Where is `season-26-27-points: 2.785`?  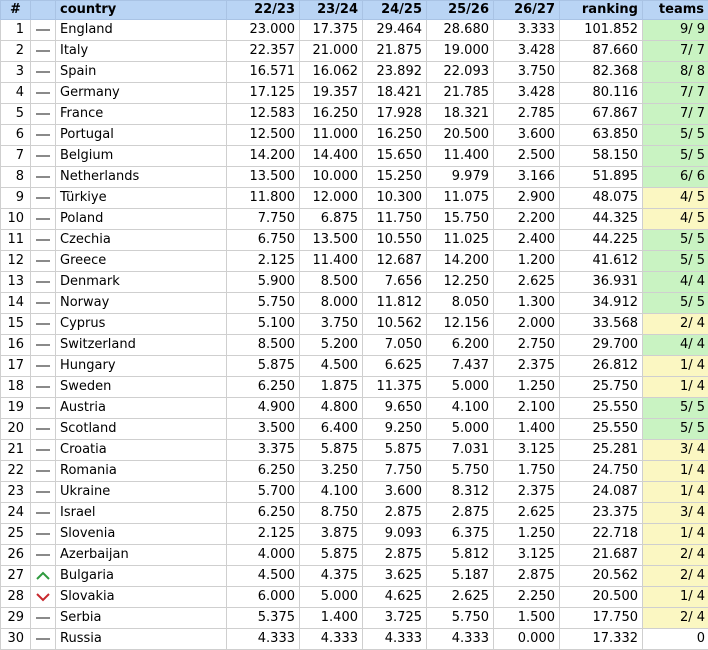
season-26-27-points: 2.785 is located at coordinates (527, 114).